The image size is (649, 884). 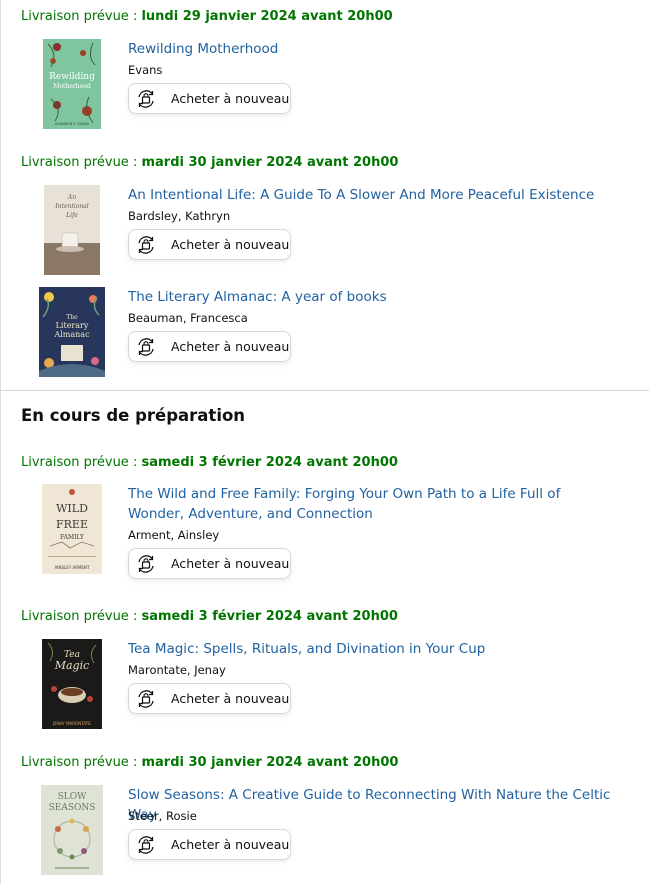 I want to click on book-cover-image: An Intentional Life, so click(x=72, y=230).